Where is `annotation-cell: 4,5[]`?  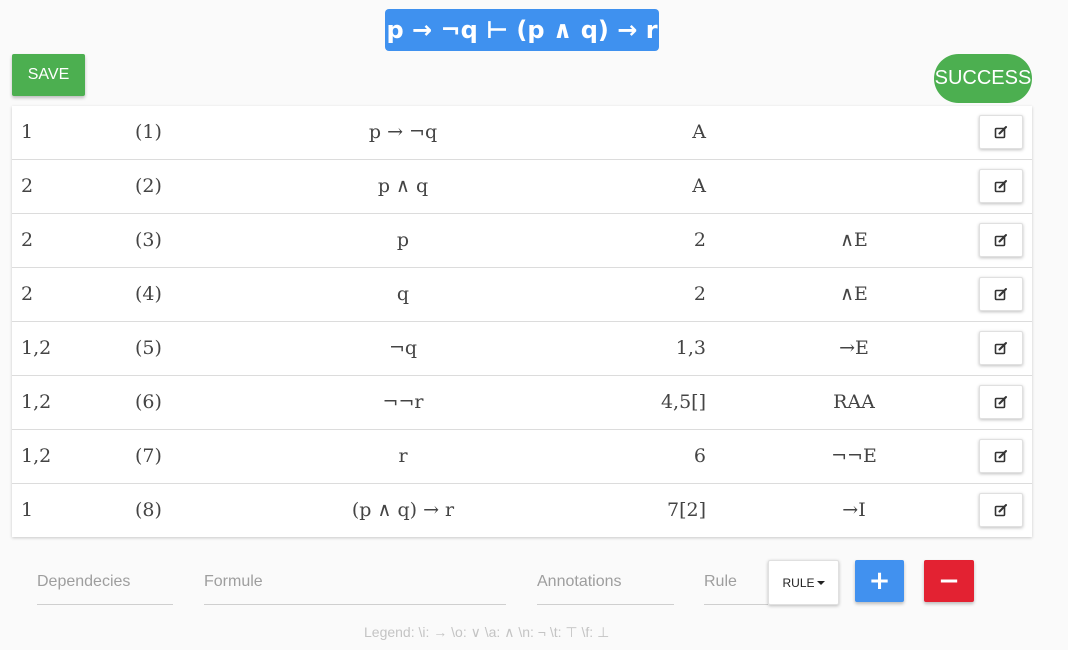
annotation-cell: 4,5[] is located at coordinates (683, 402).